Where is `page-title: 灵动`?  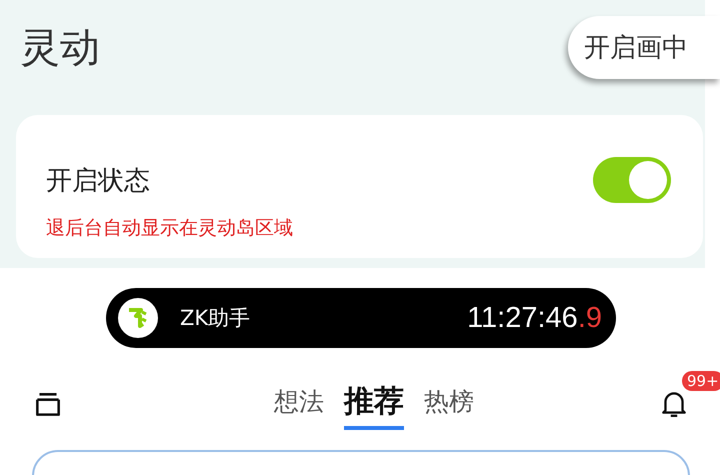 page-title: 灵动 is located at coordinates (60, 48).